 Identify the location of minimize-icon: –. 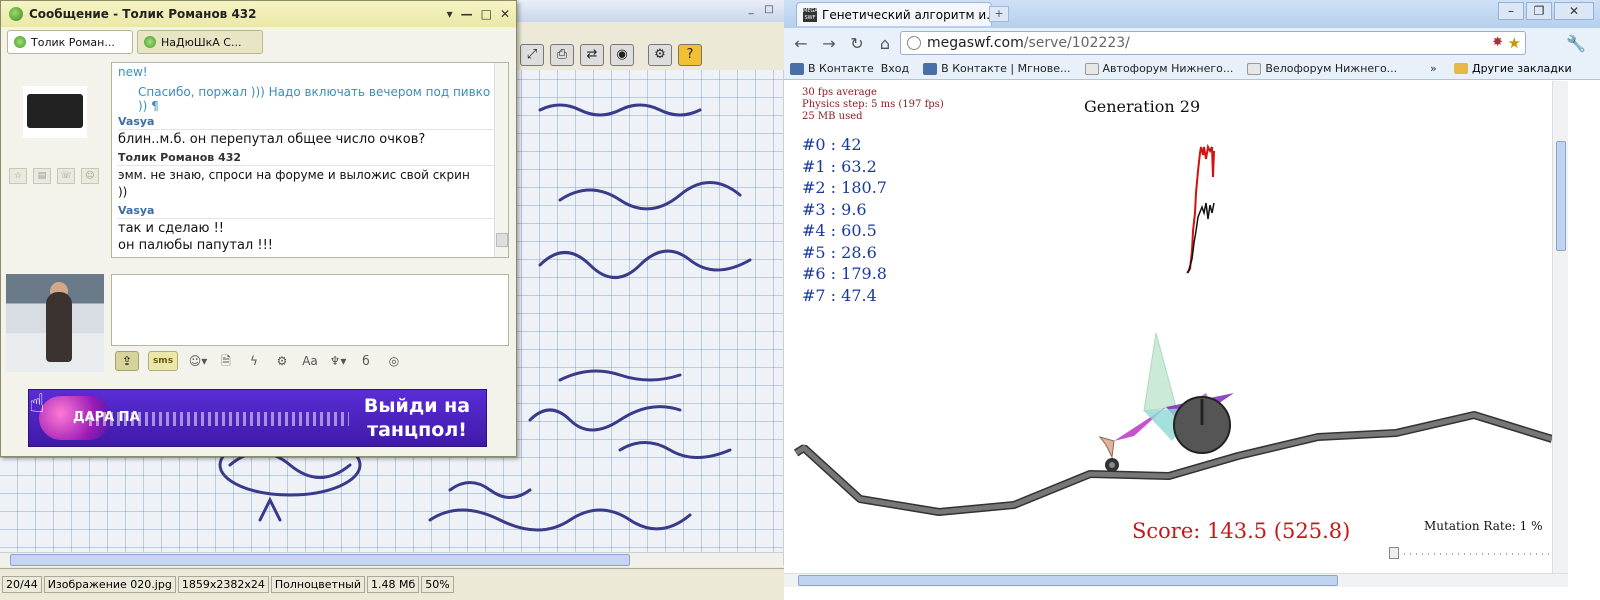
(1511, 11).